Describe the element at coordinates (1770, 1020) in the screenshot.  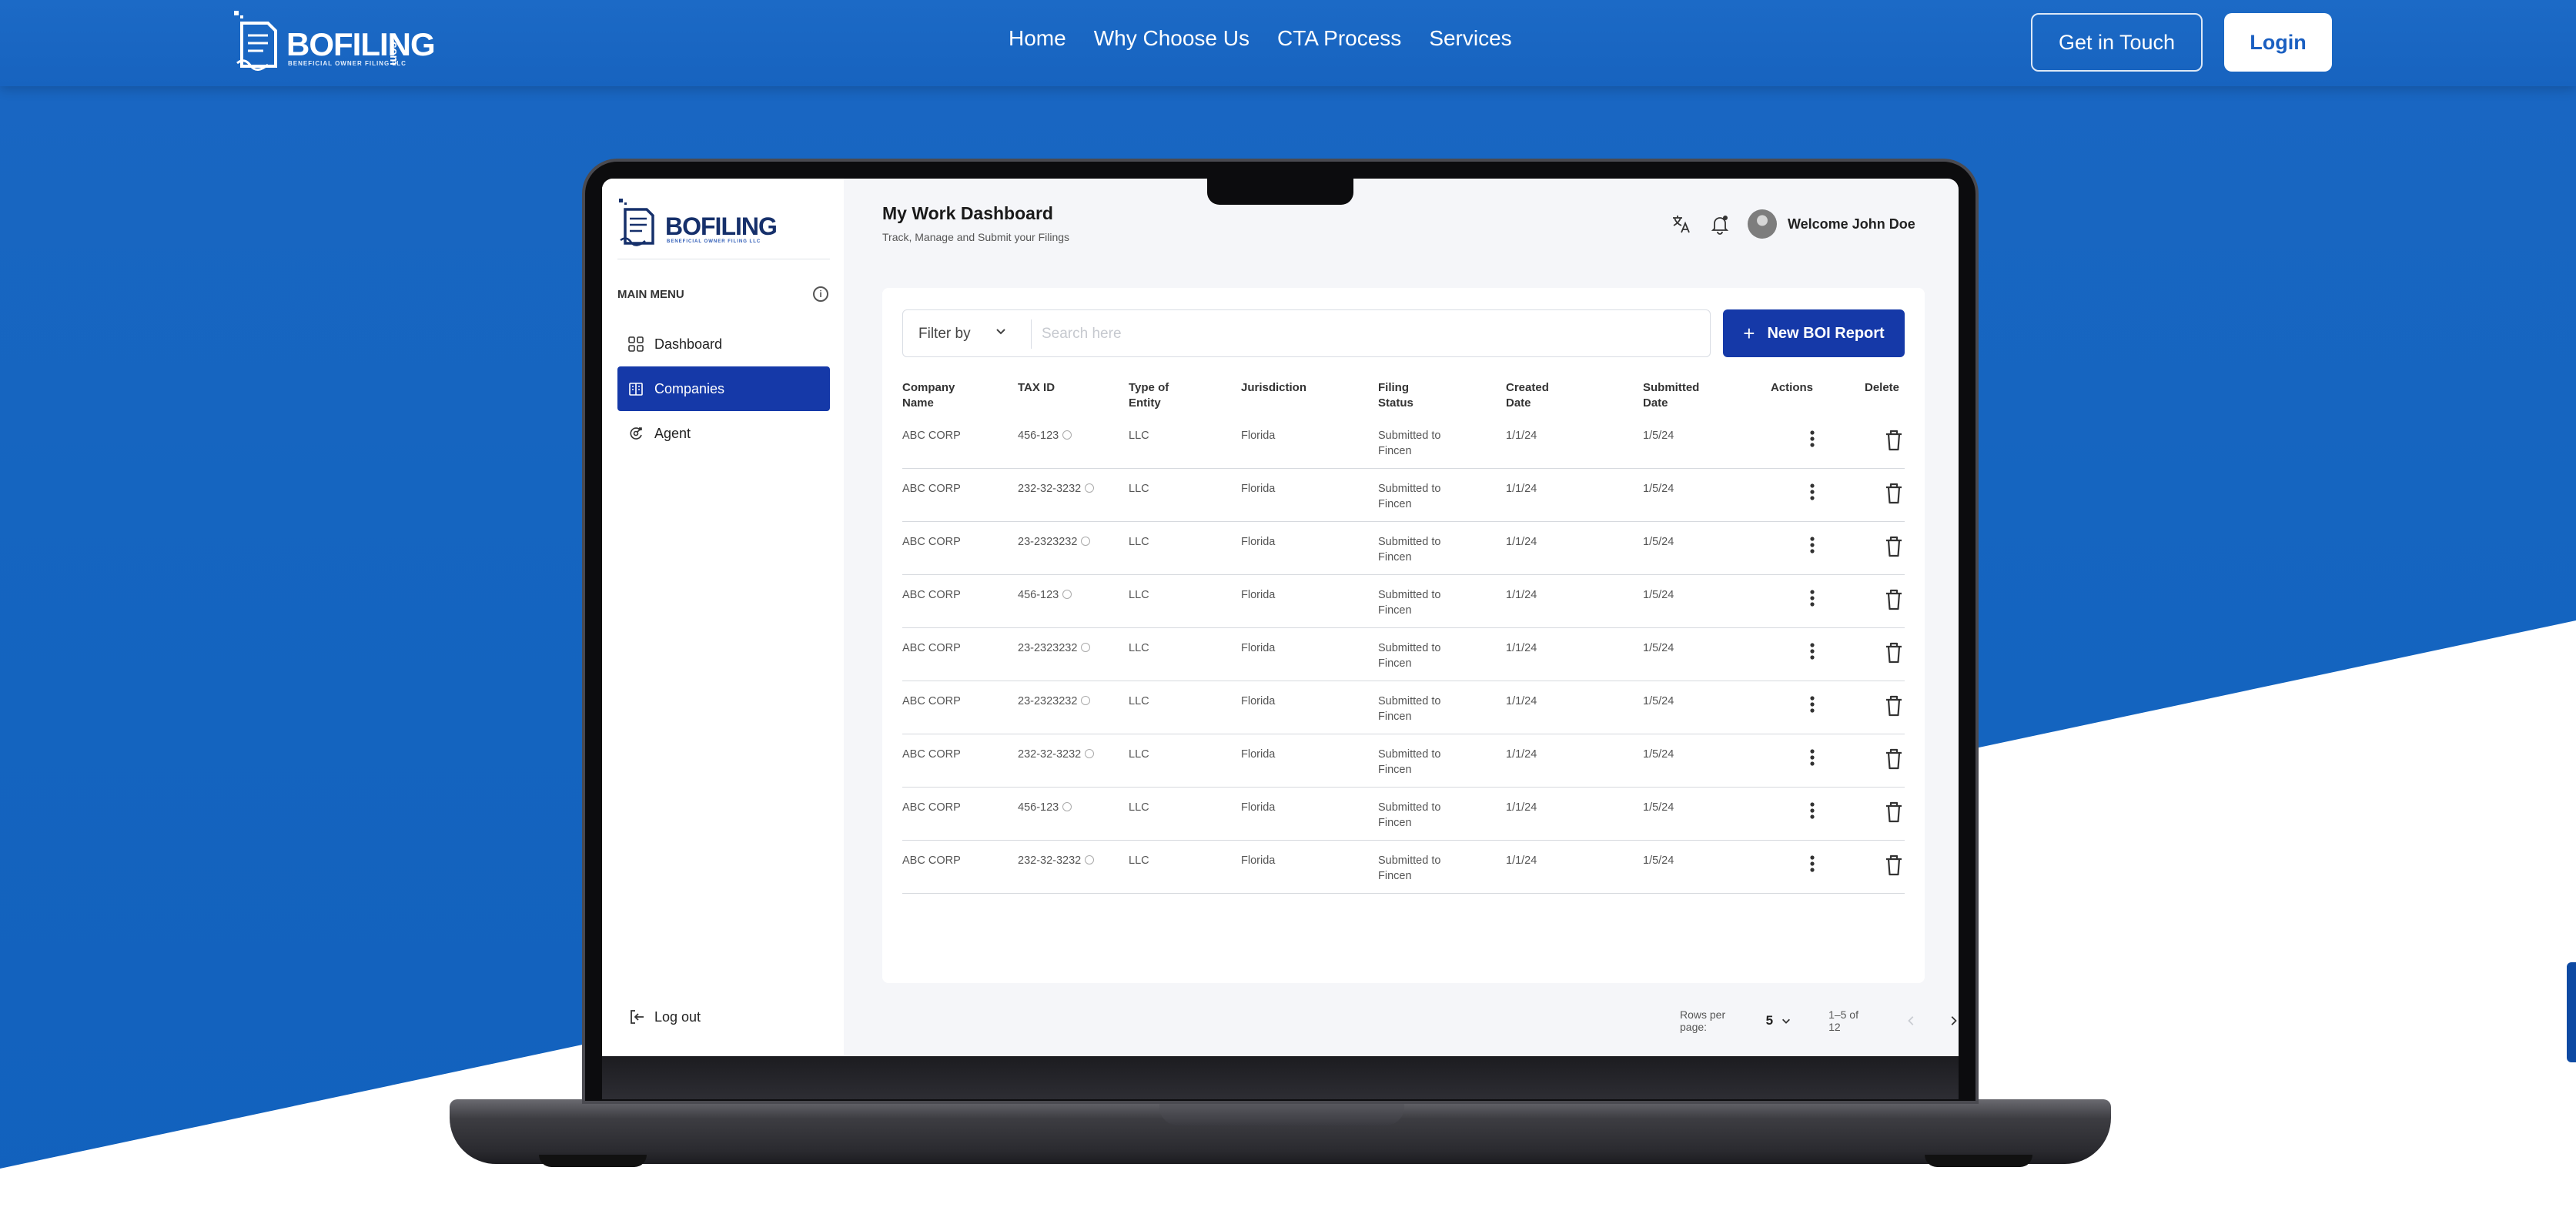
I see `rows-per-page-select: 5` at that location.